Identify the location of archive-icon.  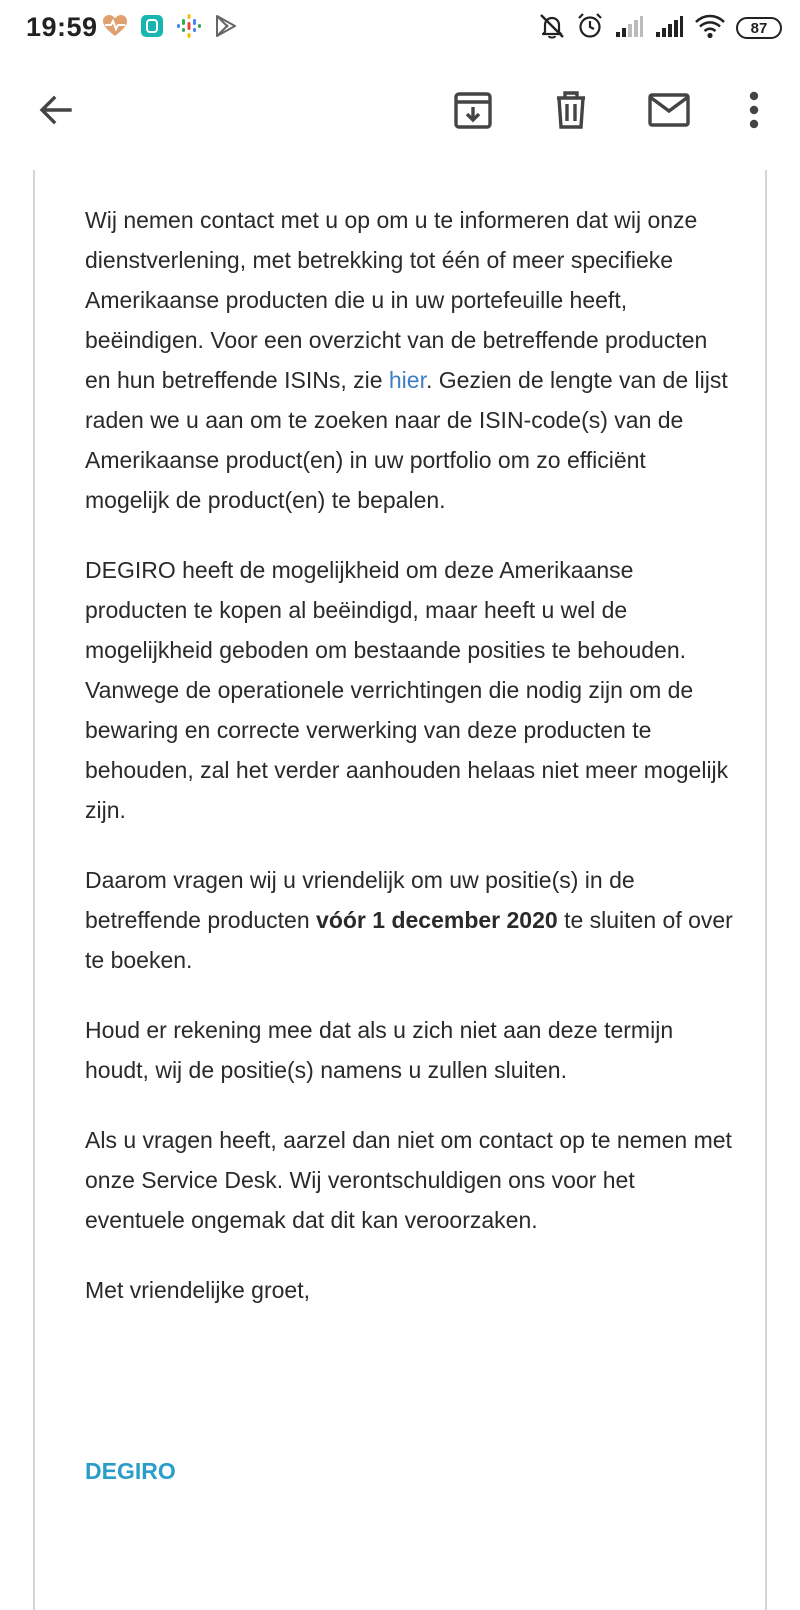
(473, 112).